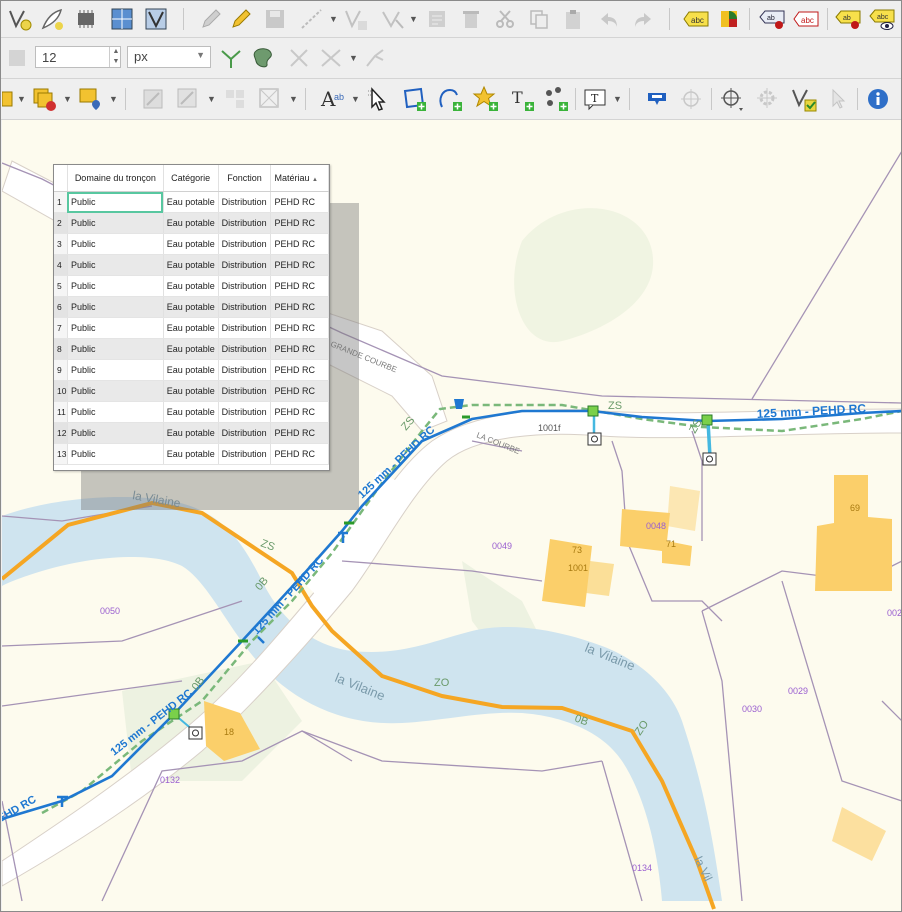 The height and width of the screenshot is (912, 902). Describe the element at coordinates (61, 286) in the screenshot. I see `row-number: 5` at that location.